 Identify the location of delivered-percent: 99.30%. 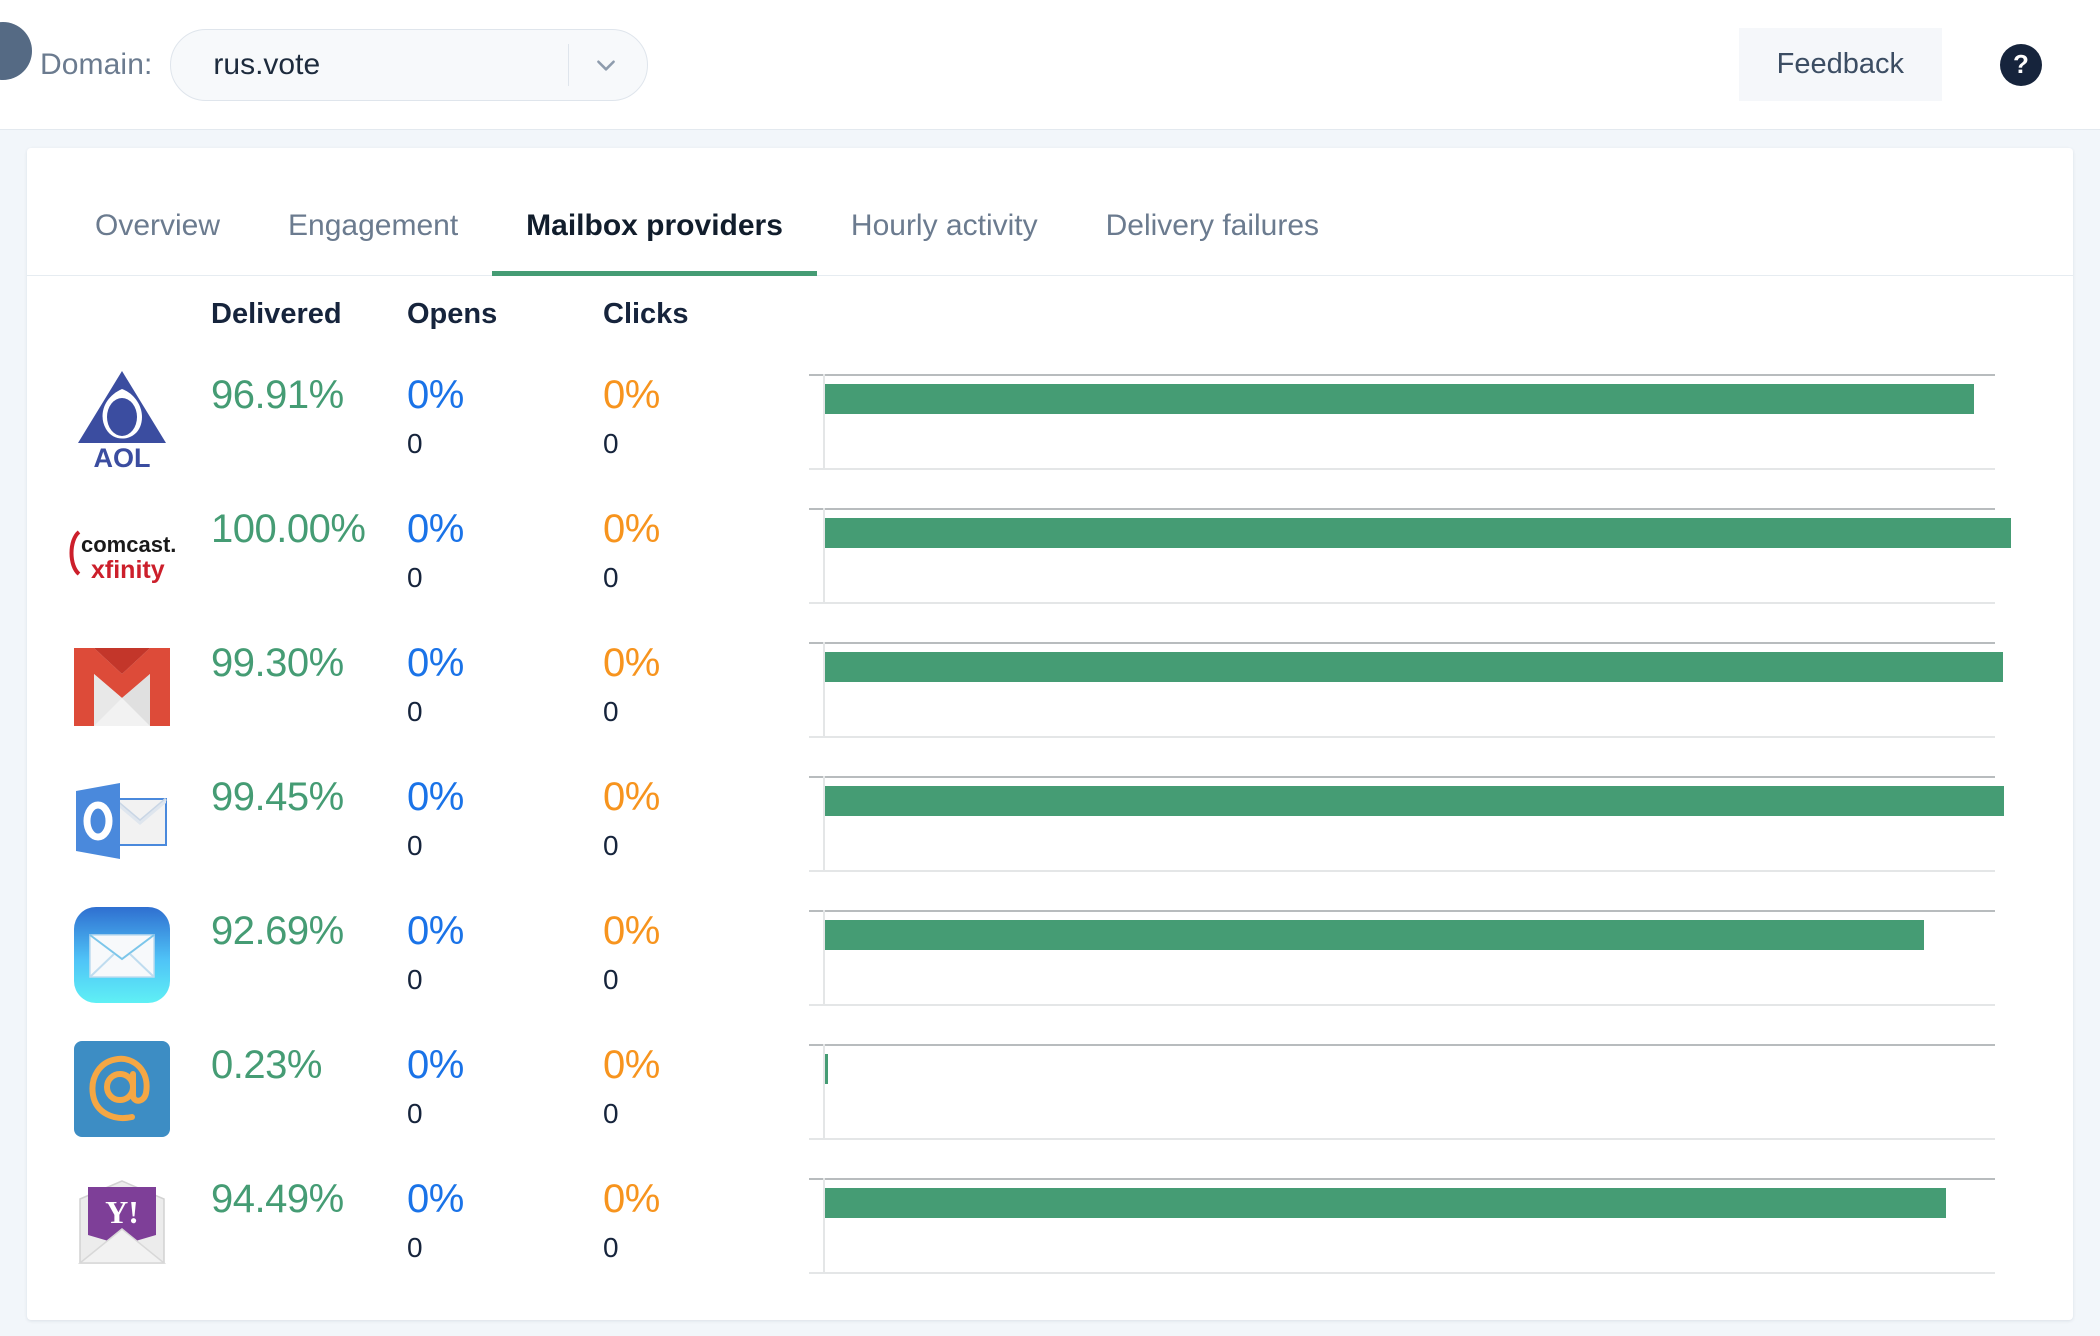
(277, 663).